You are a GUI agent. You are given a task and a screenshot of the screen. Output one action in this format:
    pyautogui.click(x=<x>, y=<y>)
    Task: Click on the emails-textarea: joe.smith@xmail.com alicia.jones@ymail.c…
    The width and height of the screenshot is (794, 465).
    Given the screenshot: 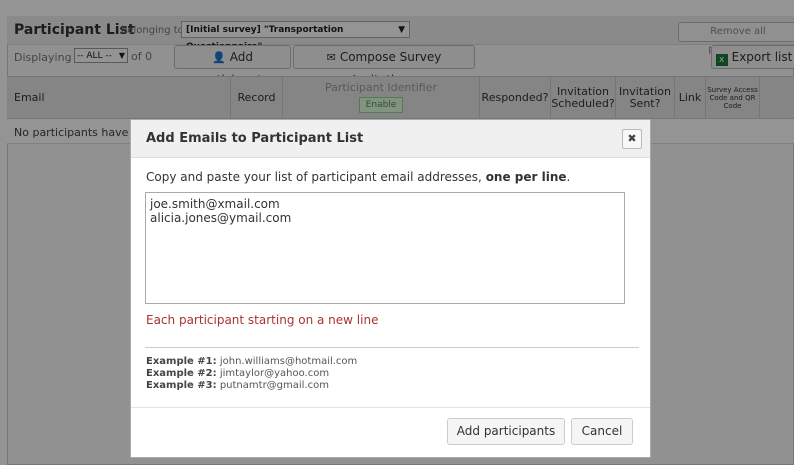 What is the action you would take?
    pyautogui.click(x=385, y=248)
    